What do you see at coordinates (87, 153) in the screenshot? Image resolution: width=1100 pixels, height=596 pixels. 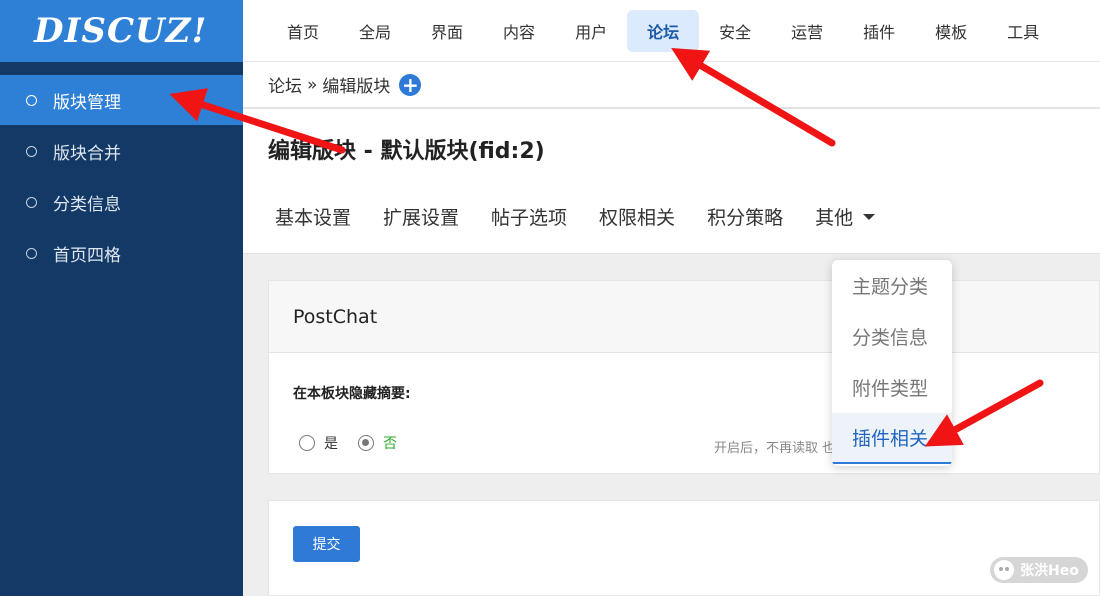 I see `sidebar-item-label: 版块合并` at bounding box center [87, 153].